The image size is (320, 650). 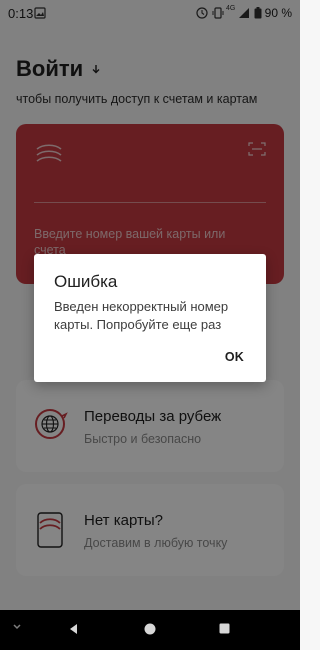 What do you see at coordinates (86, 281) in the screenshot?
I see `dialog-title: Ошибка` at bounding box center [86, 281].